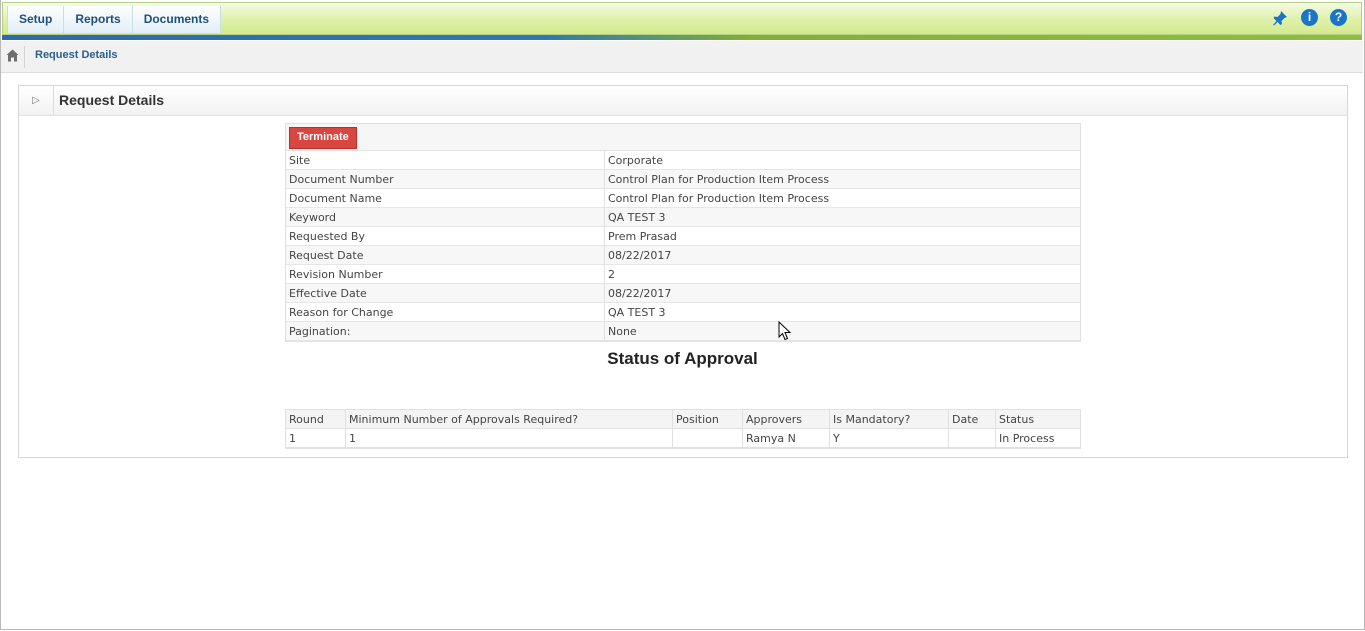 The image size is (1365, 631). What do you see at coordinates (707, 419) in the screenshot?
I see `col-position: Position` at bounding box center [707, 419].